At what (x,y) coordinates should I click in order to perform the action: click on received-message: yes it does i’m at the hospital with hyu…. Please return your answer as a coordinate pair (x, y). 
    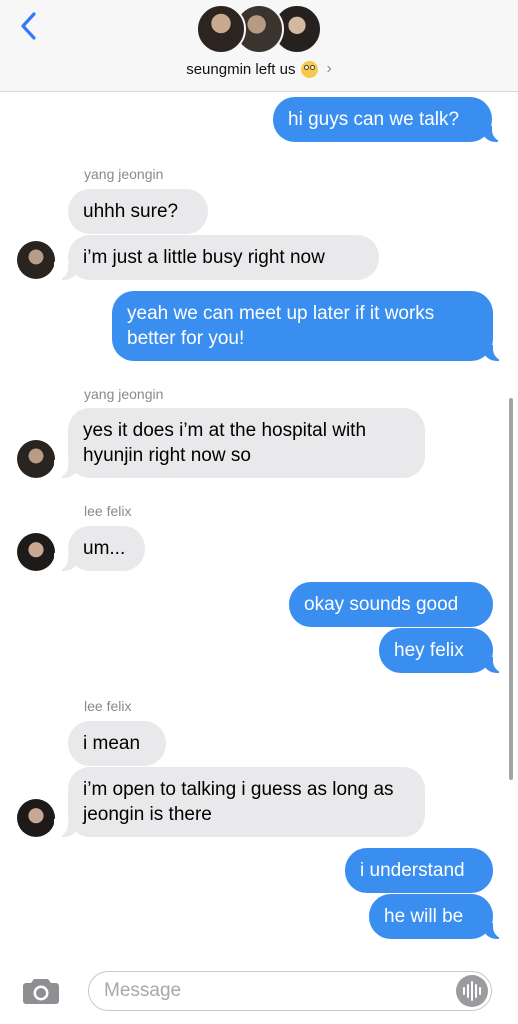
    Looking at the image, I should click on (239, 443).